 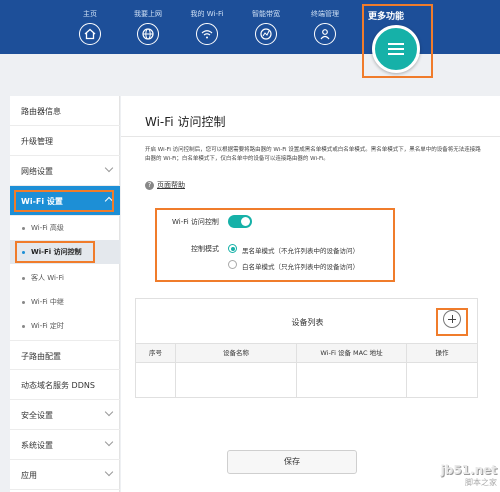 I want to click on nav-item-home: 主页, so click(x=90, y=27).